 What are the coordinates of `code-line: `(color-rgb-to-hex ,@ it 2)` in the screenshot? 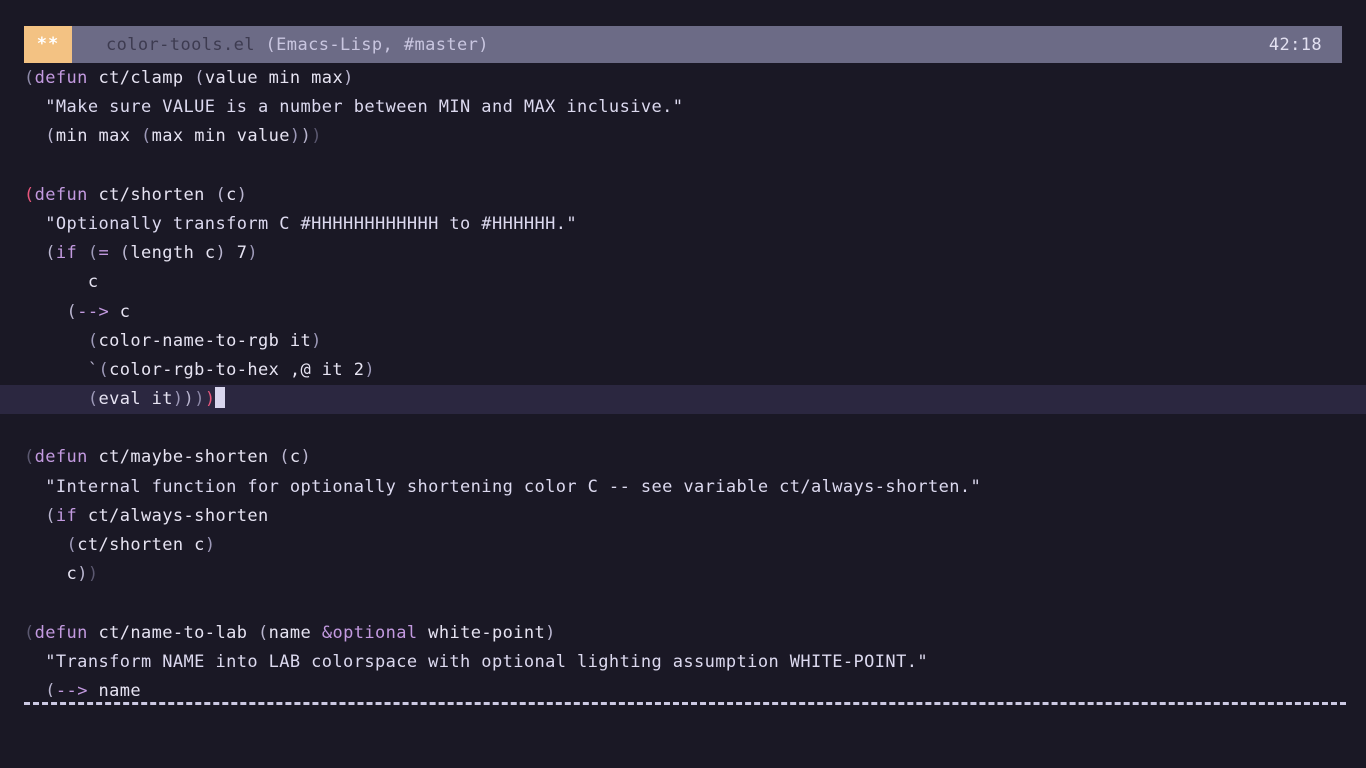 It's located at (231, 369).